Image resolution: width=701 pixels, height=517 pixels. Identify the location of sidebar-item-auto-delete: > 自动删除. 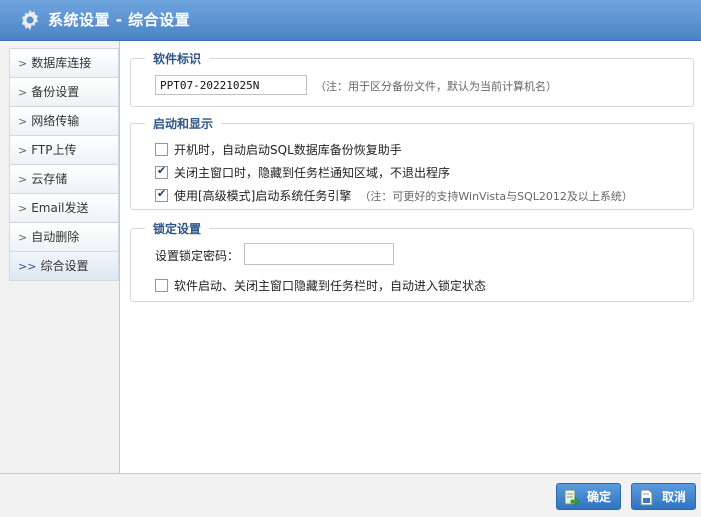
(64, 236).